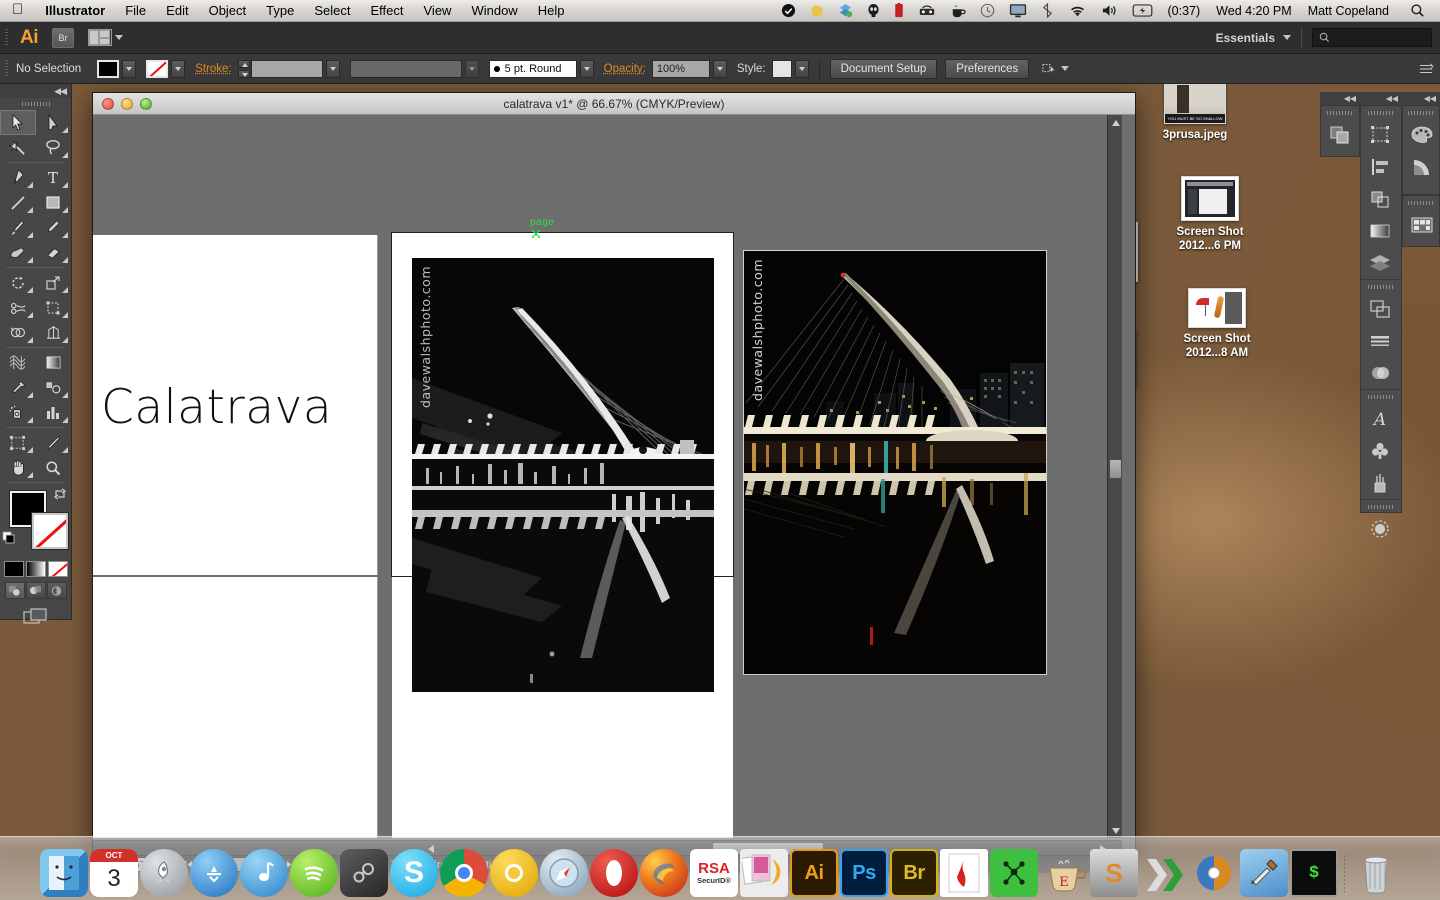 The height and width of the screenshot is (900, 1440). Describe the element at coordinates (1380, 135) in the screenshot. I see `transform-icon` at that location.